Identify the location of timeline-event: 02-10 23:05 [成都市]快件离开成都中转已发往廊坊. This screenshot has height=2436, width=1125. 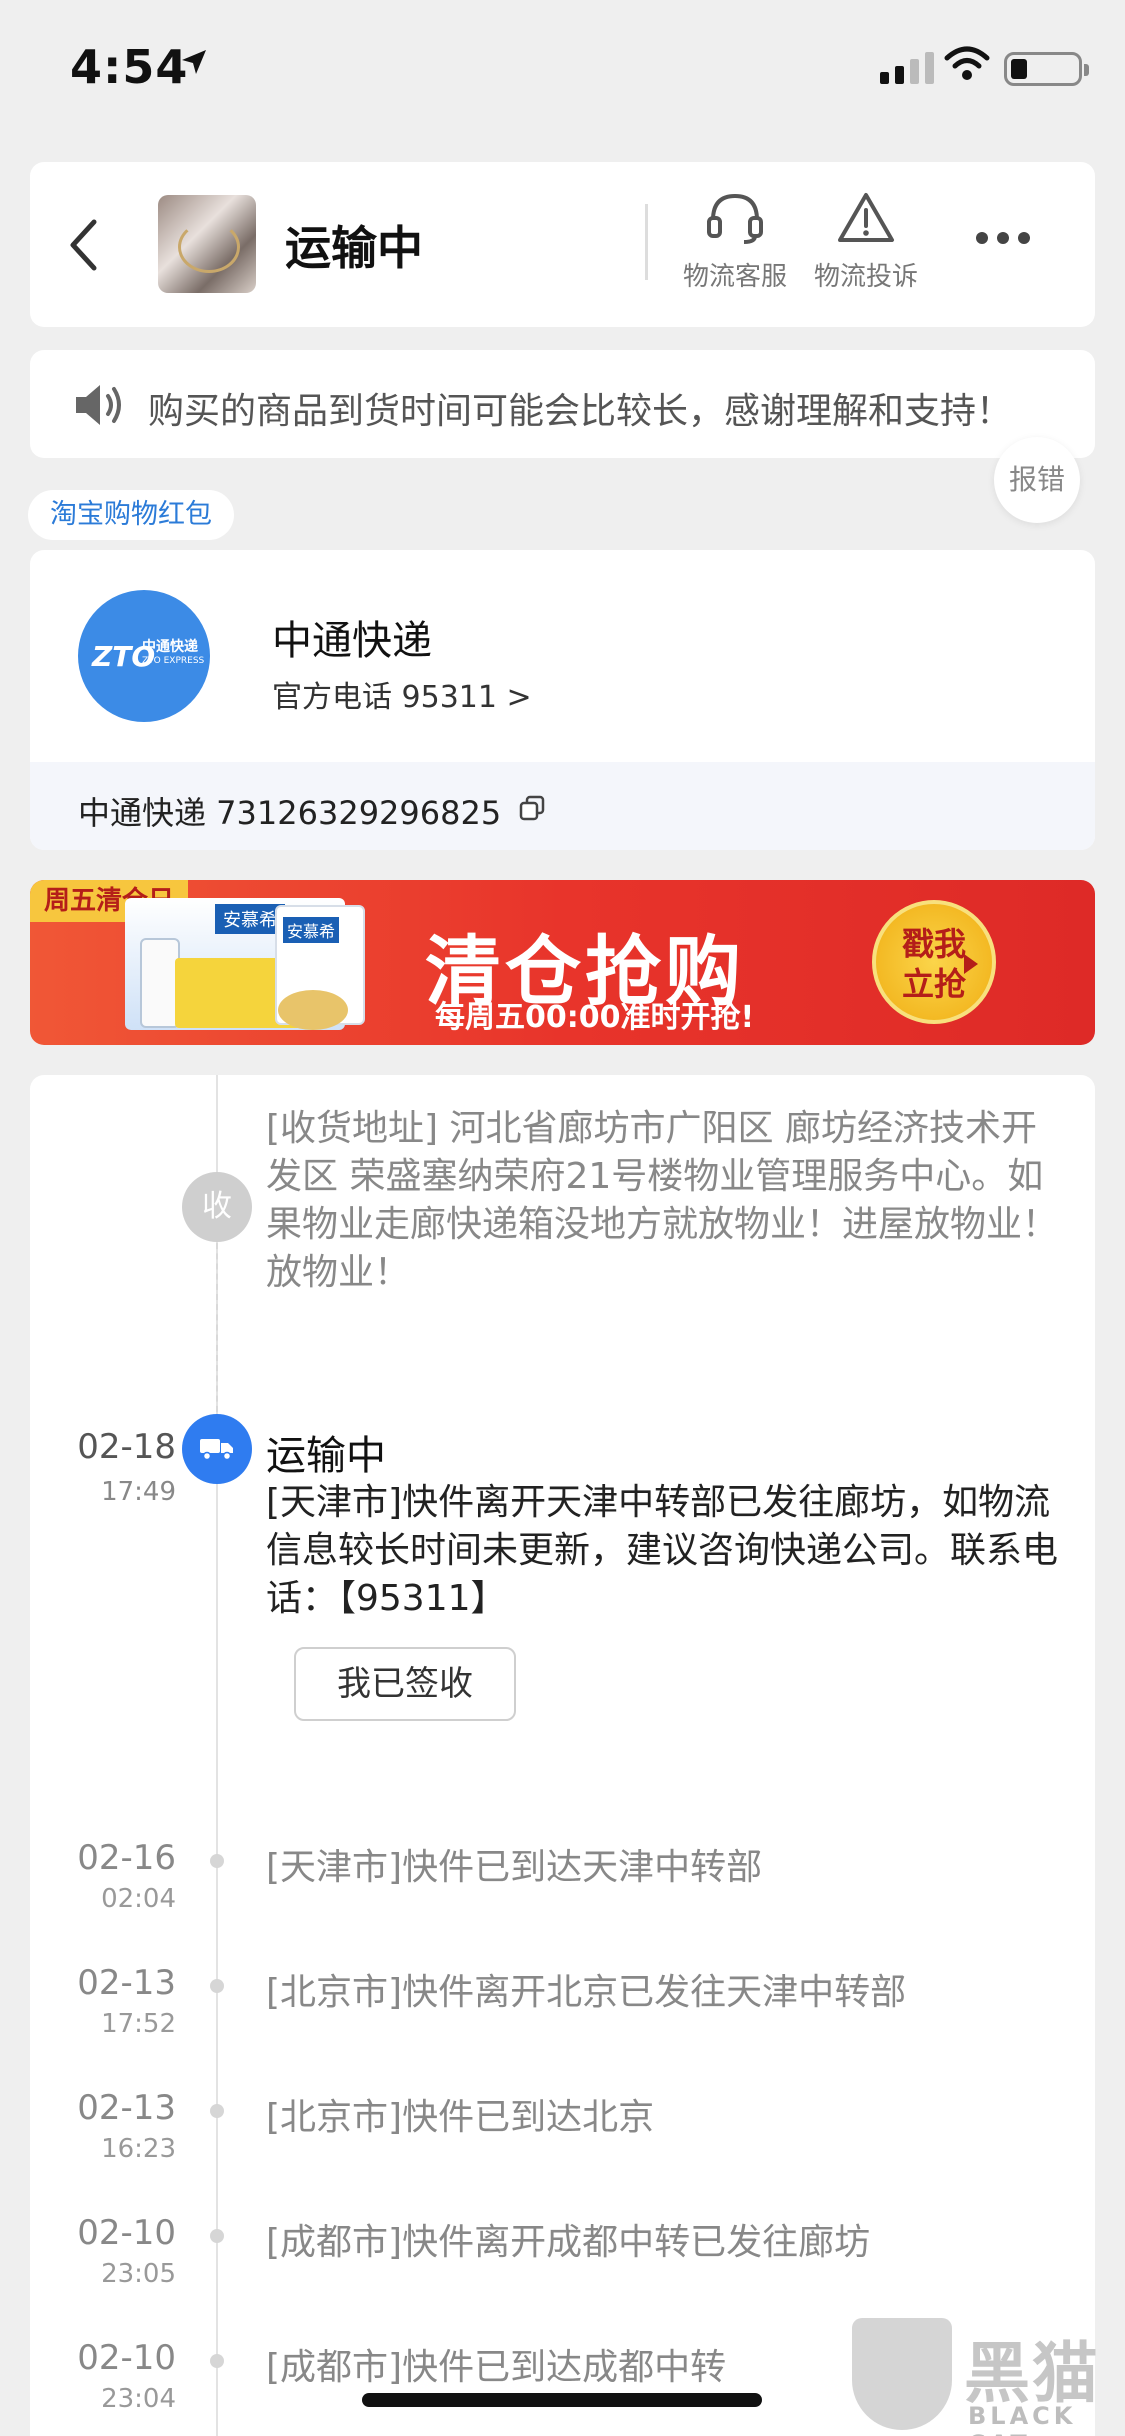
(474, 2251).